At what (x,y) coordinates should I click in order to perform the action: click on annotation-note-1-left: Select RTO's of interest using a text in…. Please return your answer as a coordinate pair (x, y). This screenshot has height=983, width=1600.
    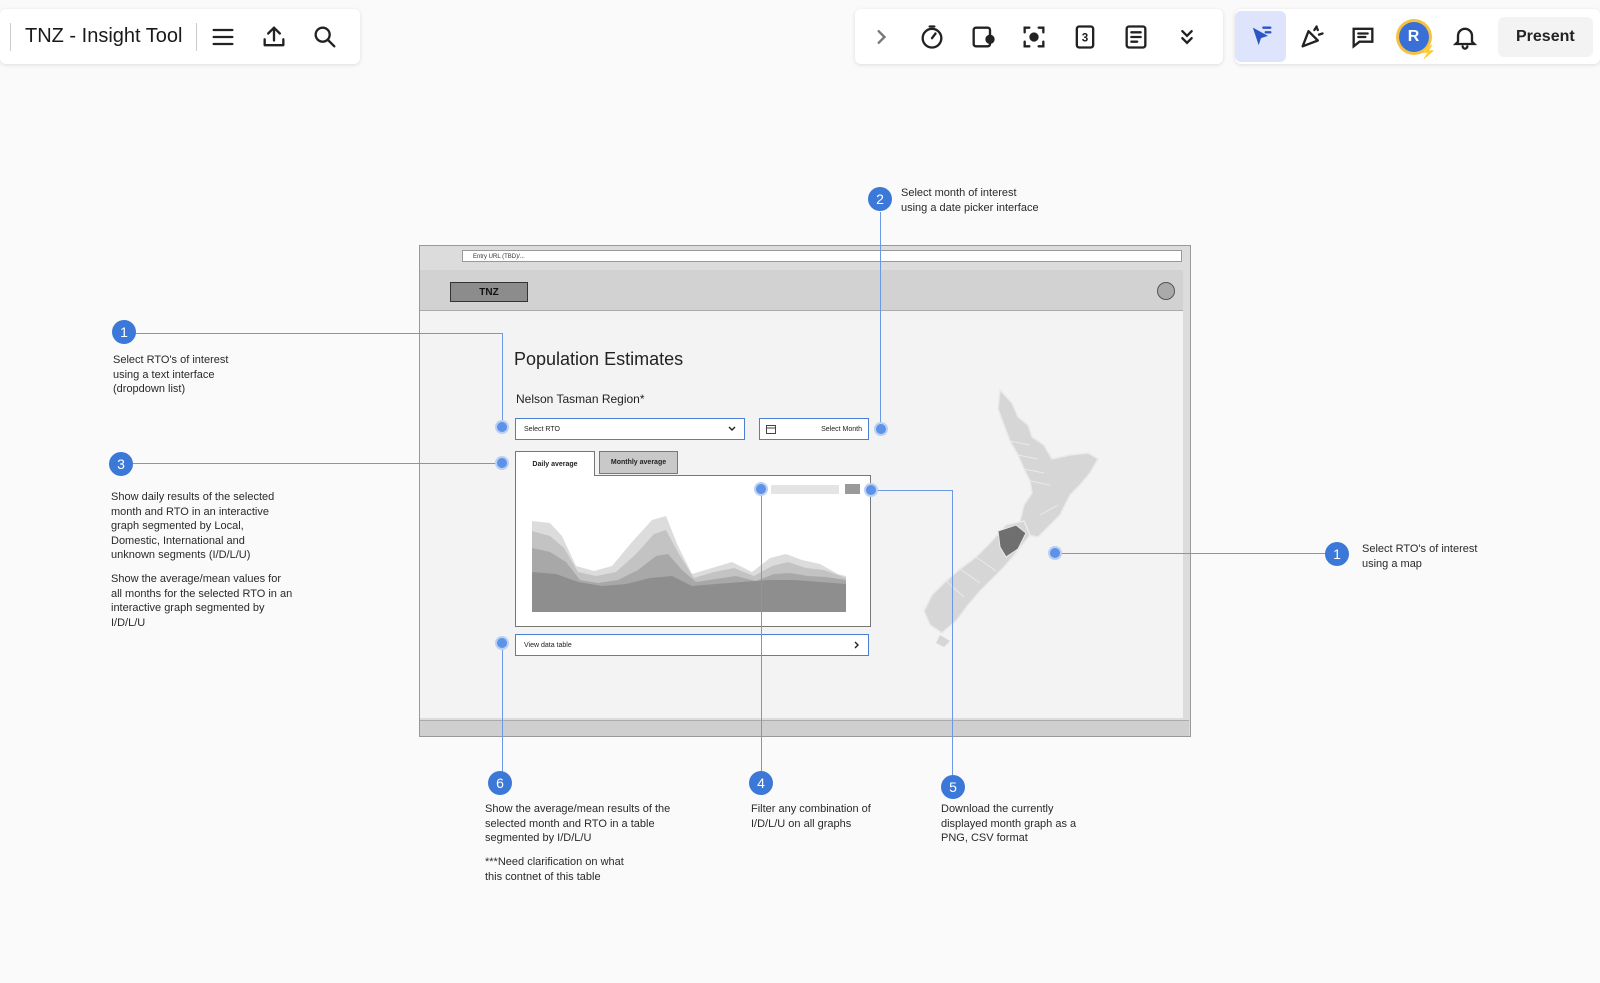
    Looking at the image, I should click on (171, 374).